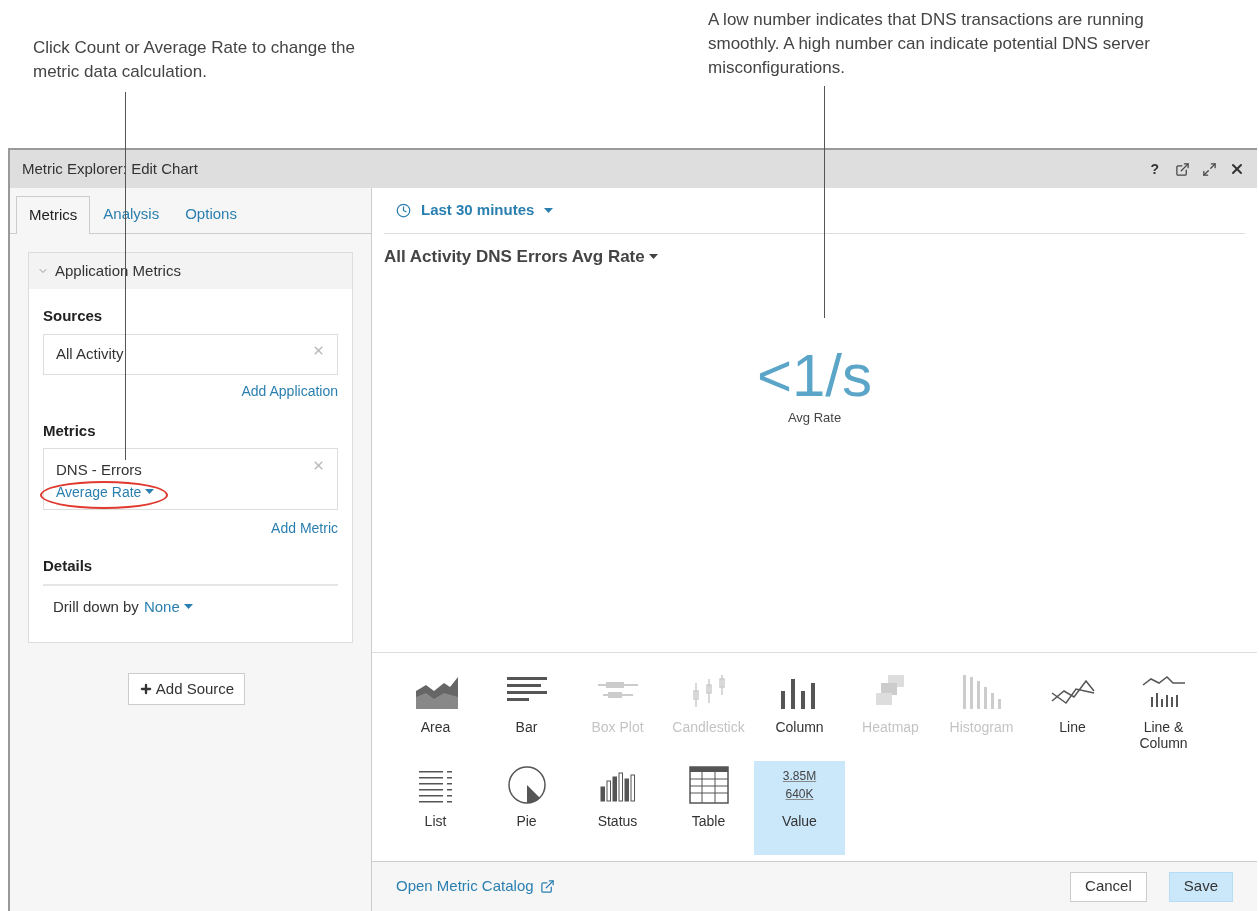 Image resolution: width=1259 pixels, height=911 pixels. What do you see at coordinates (799, 776) in the screenshot?
I see `sample-value: 3.85M` at bounding box center [799, 776].